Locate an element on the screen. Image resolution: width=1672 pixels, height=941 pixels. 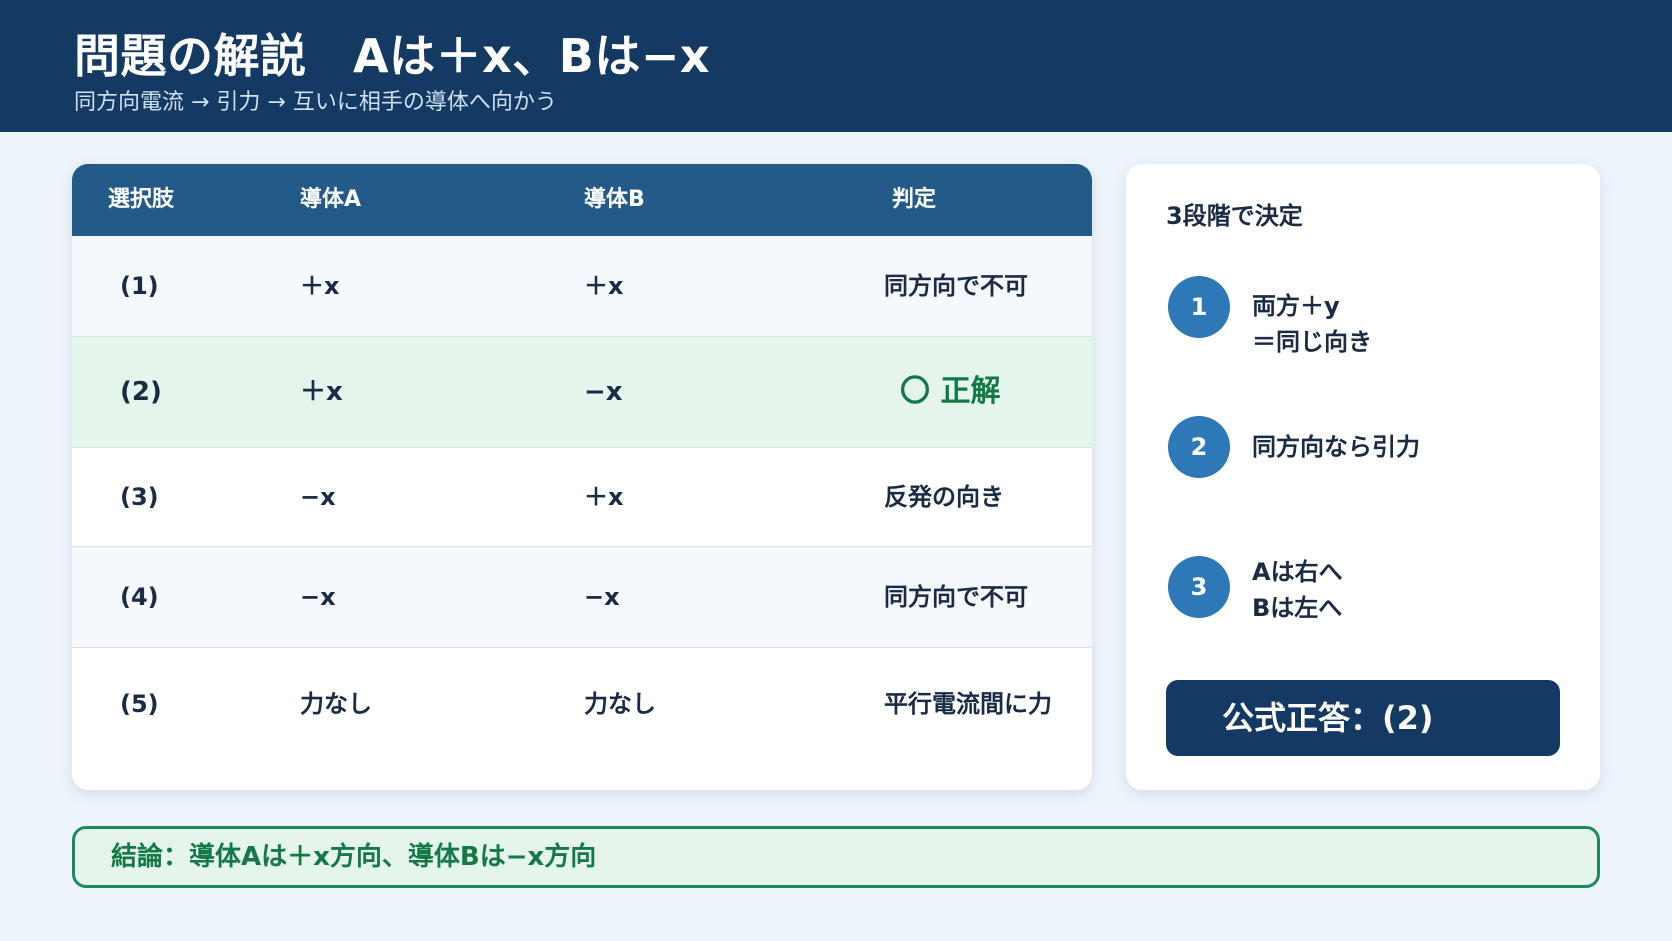
table-row: (3) −x ＋x 反発の向き is located at coordinates (582, 497).